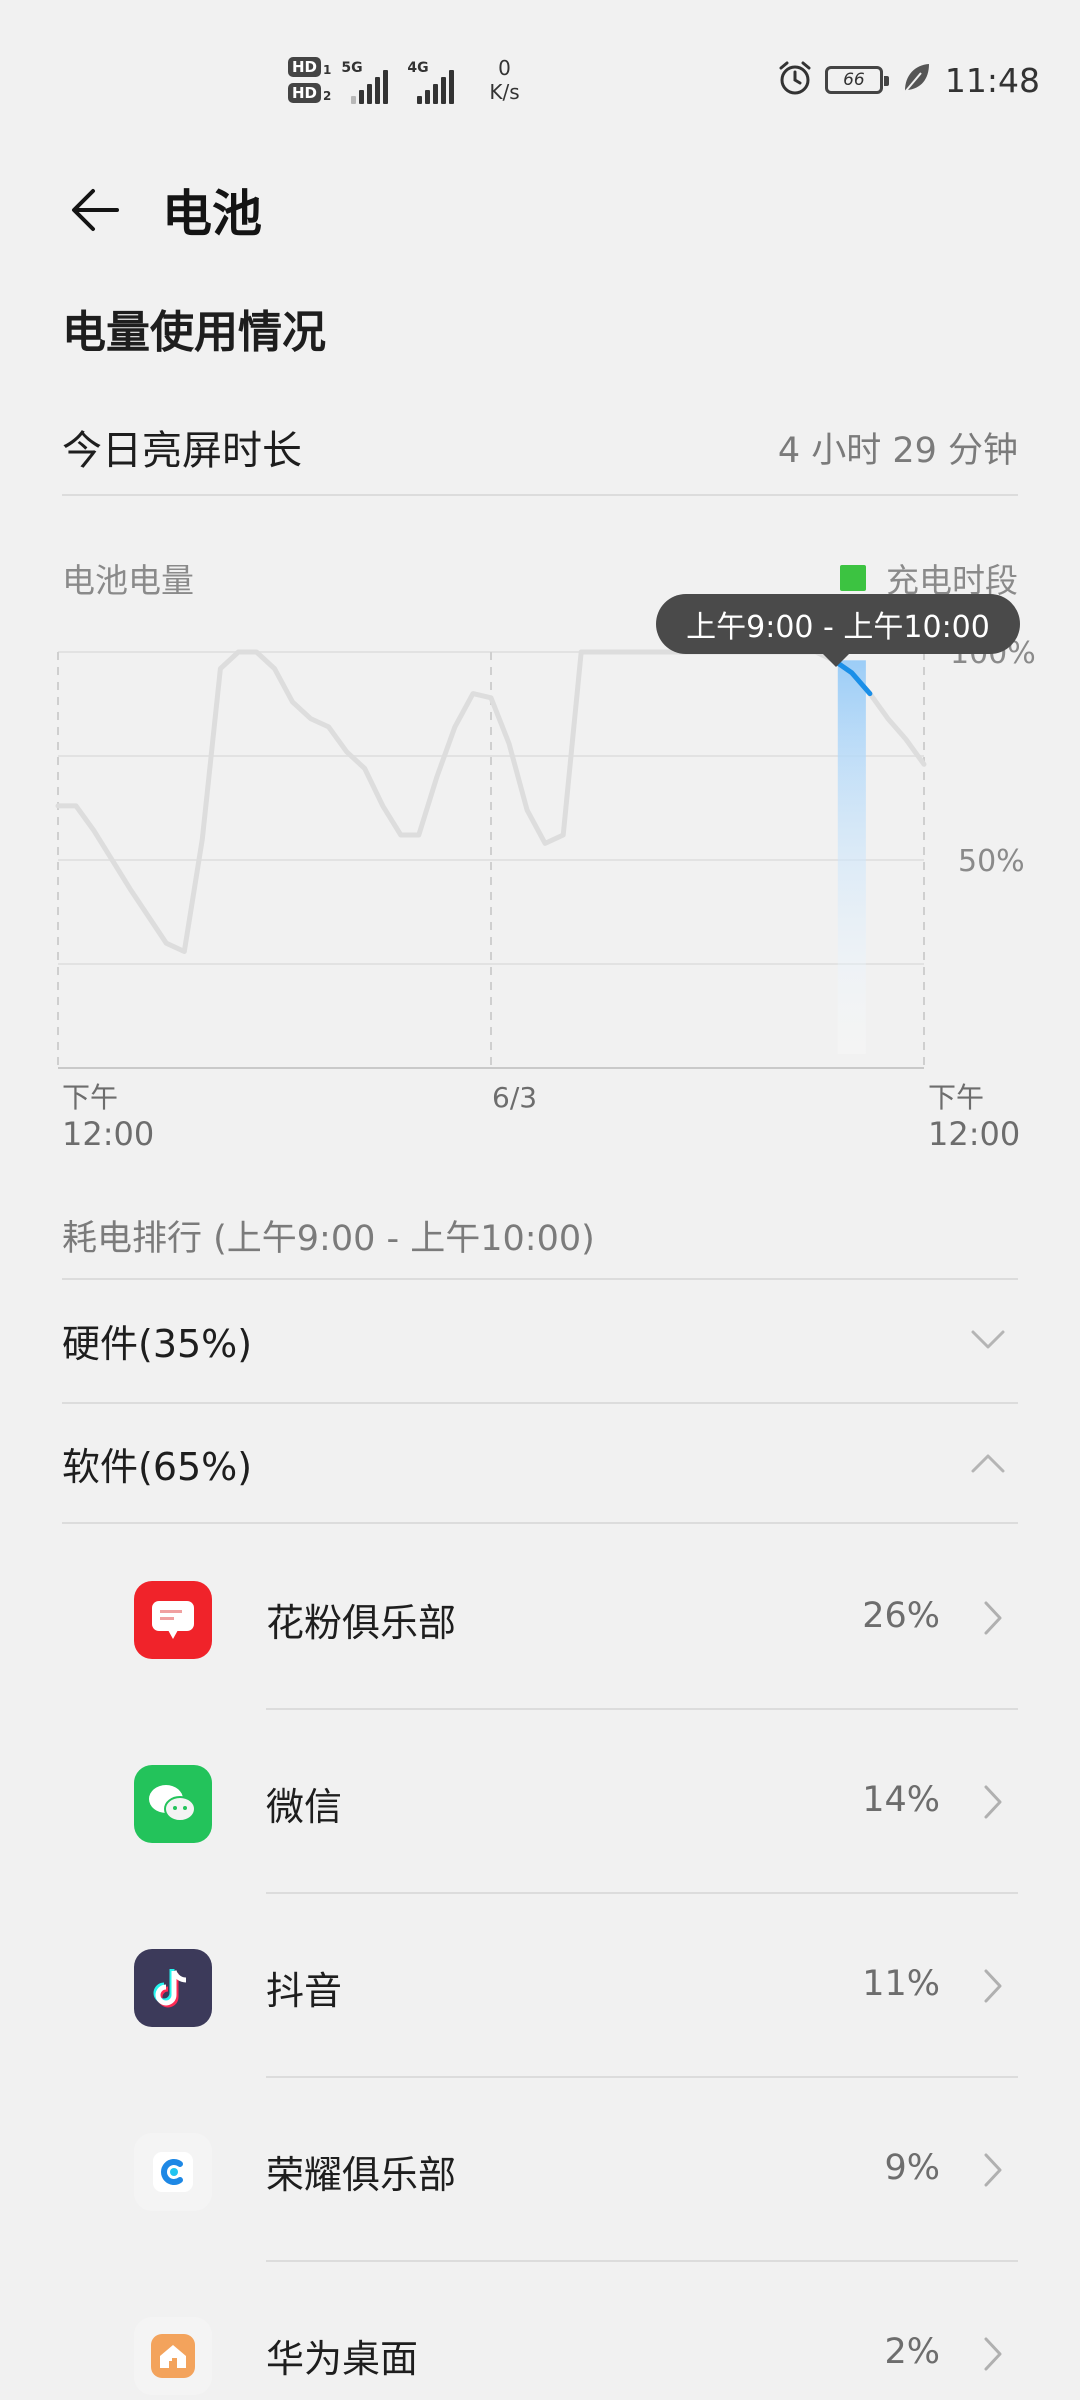  I want to click on x-tick-start: 下午 12:00, so click(108, 1117).